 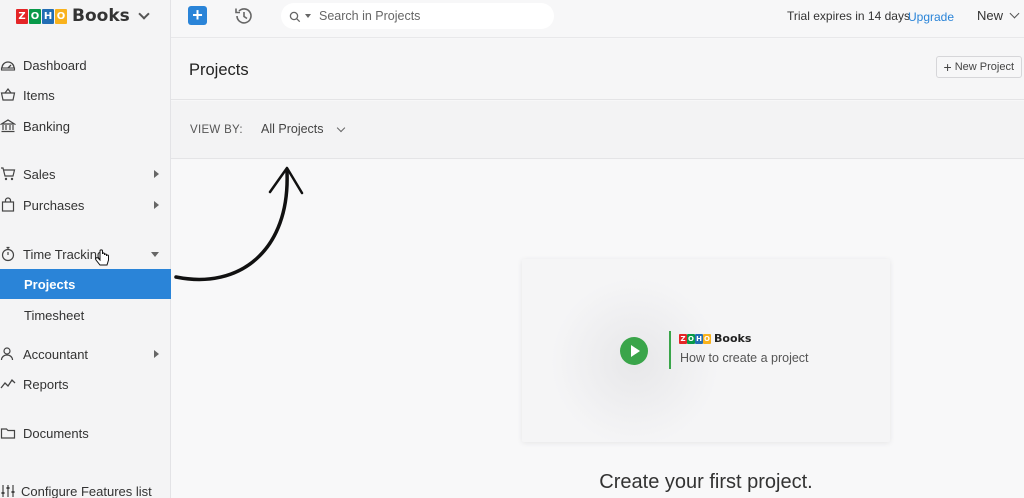 What do you see at coordinates (56, 433) in the screenshot?
I see `sidebar-item-label: Documents` at bounding box center [56, 433].